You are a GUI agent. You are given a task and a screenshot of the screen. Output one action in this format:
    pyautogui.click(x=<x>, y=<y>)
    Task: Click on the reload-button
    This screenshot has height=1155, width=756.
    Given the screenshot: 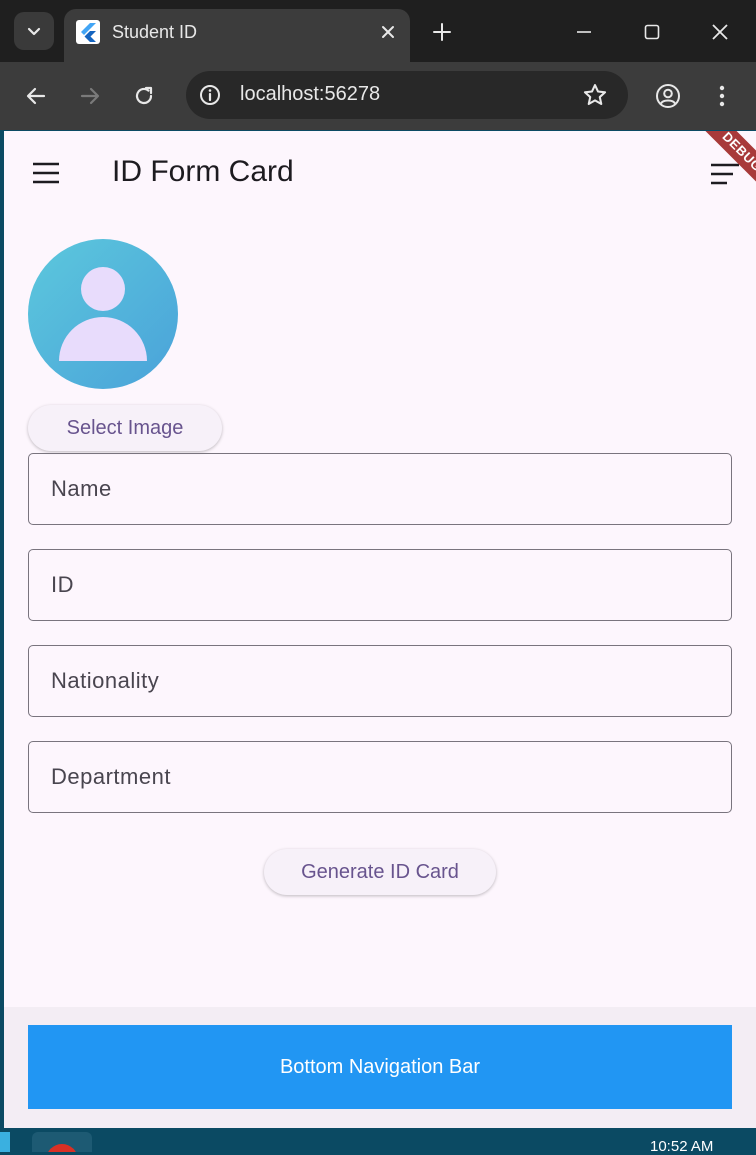 What is the action you would take?
    pyautogui.click(x=144, y=96)
    